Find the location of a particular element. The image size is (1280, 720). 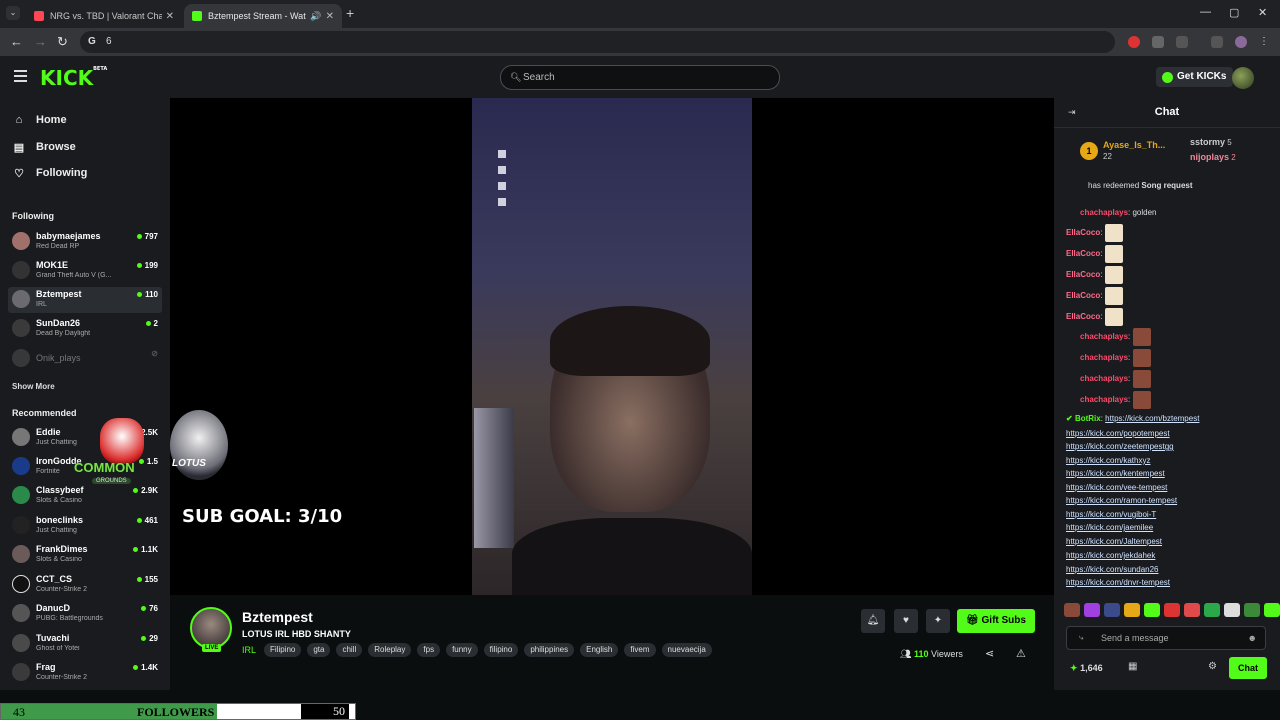

record-extension-icon is located at coordinates (1134, 42).